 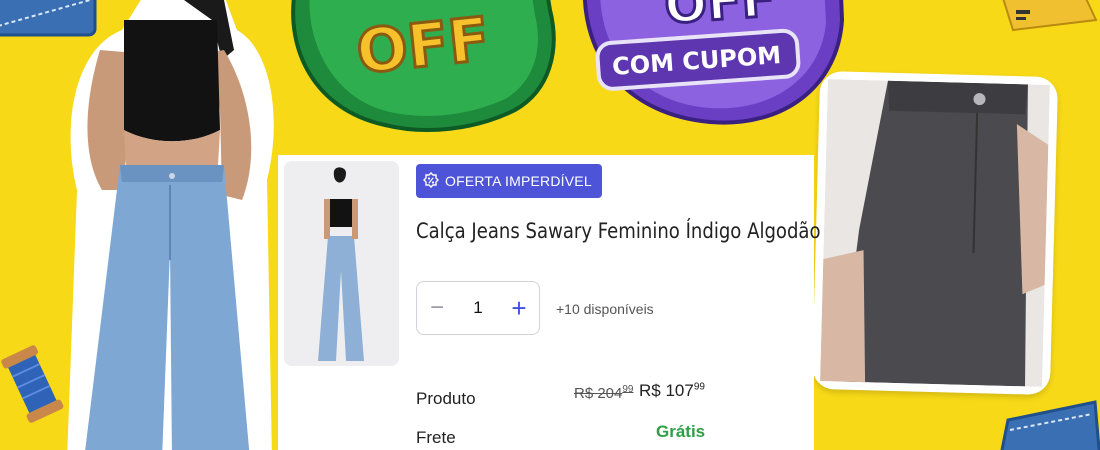 What do you see at coordinates (518, 181) in the screenshot?
I see `deal-tag-label: OFERTA IMPERDÍVEL` at bounding box center [518, 181].